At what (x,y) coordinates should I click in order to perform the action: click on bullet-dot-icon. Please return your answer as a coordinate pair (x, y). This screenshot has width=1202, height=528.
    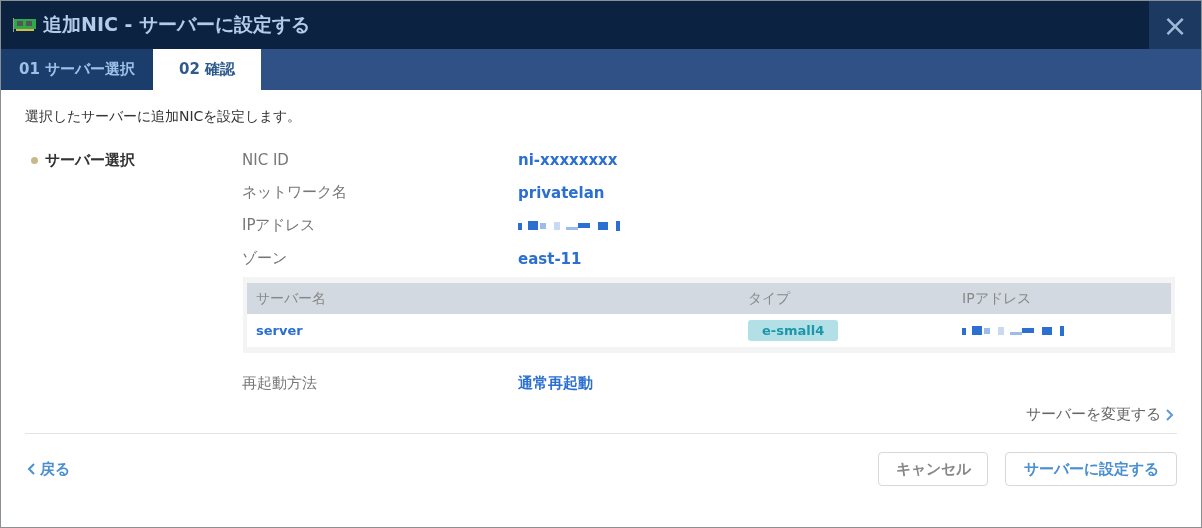
    Looking at the image, I should click on (34, 160).